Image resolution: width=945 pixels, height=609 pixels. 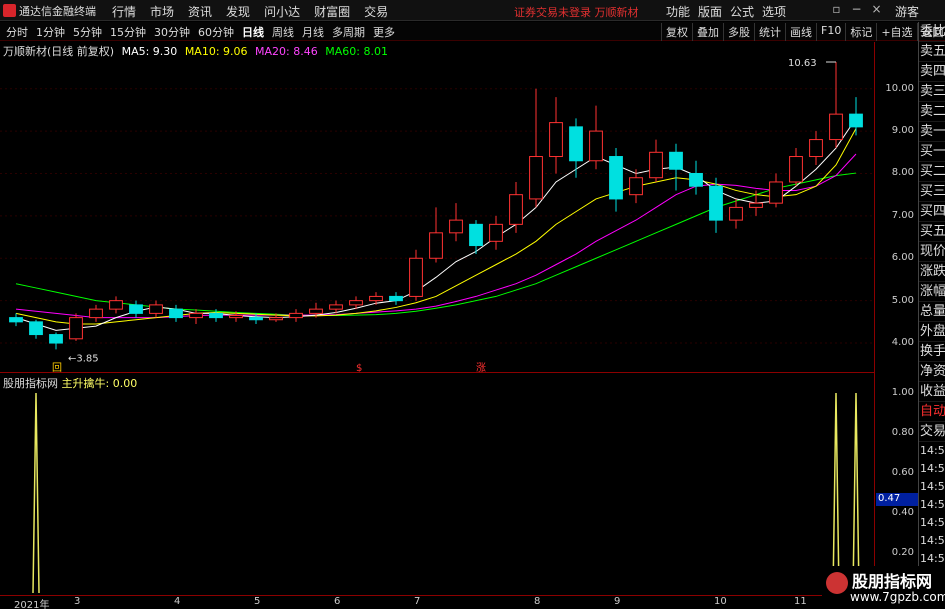 I want to click on quote-ask2-label: 卖二, so click(x=932, y=112).